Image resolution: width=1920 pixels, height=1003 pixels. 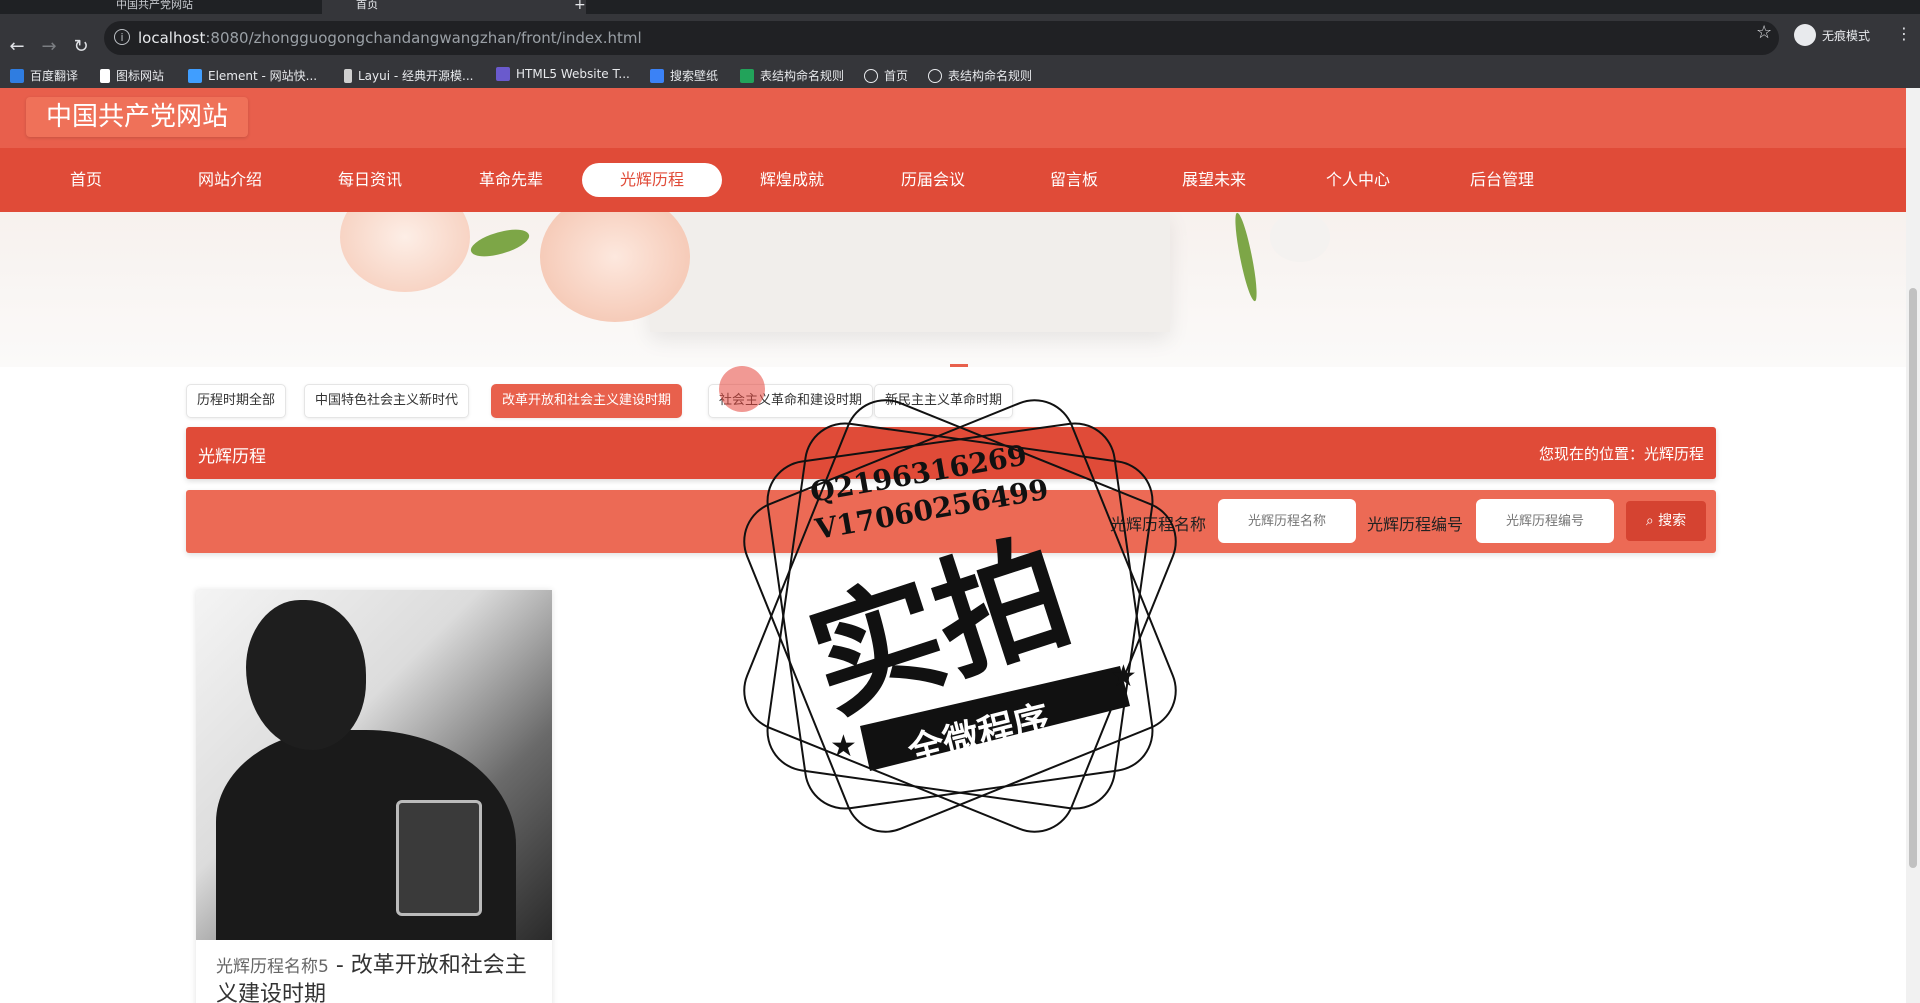 I want to click on section-title-bar: 光辉历程 您现在的位置：光辉历程, so click(x=951, y=453).